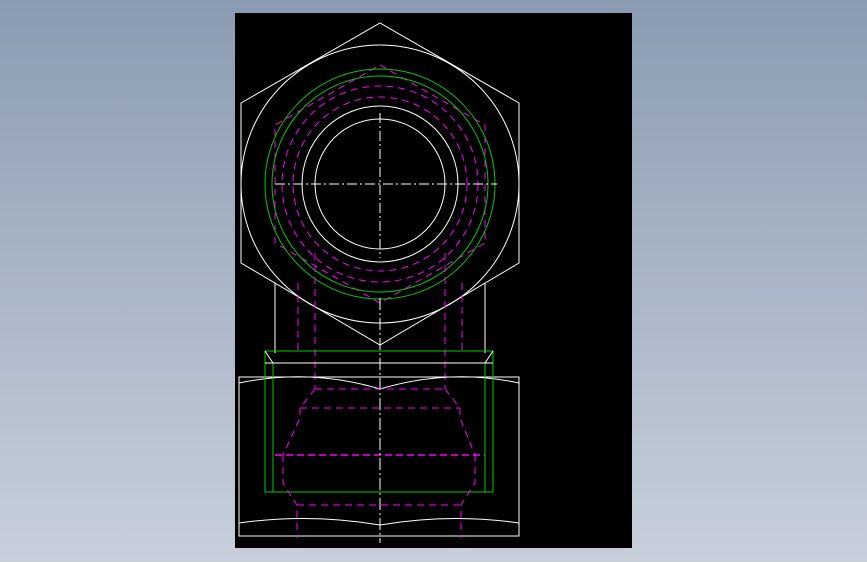 The image size is (867, 562). I want to click on chamfer-arc-top-left, so click(309, 383).